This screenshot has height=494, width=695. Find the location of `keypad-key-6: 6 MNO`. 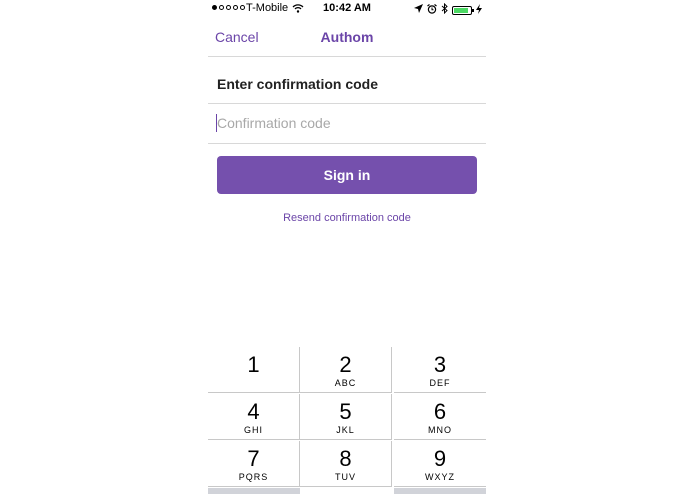

keypad-key-6: 6 MNO is located at coordinates (440, 417).